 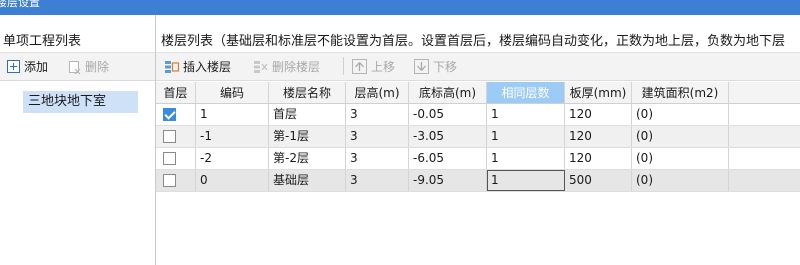 I want to click on insert-floor-button: 插入楼层, so click(x=197, y=66).